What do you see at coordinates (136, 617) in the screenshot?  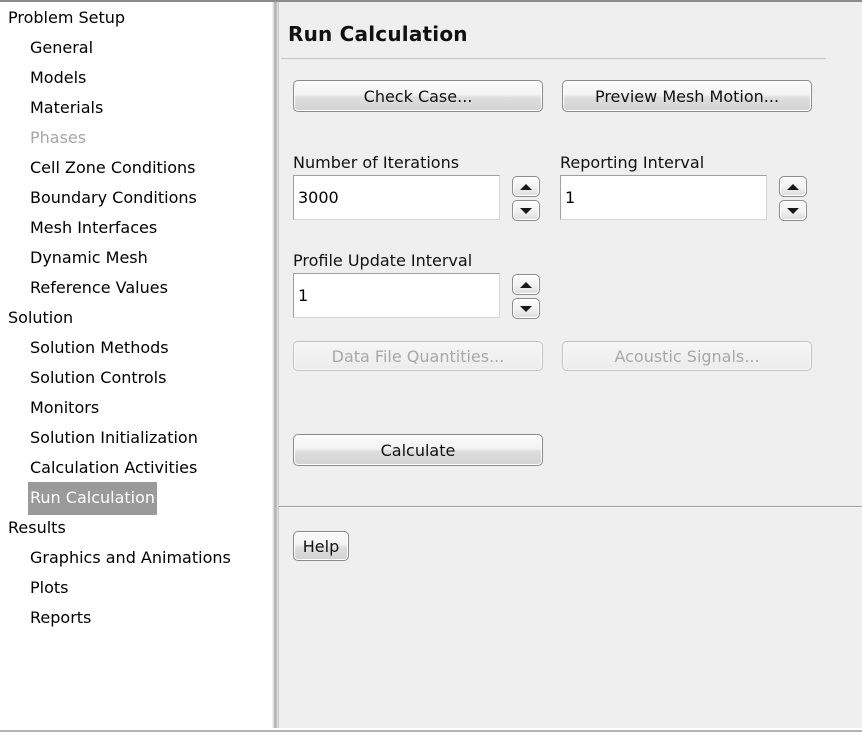 I see `sidebar-item-reports: Reports` at bounding box center [136, 617].